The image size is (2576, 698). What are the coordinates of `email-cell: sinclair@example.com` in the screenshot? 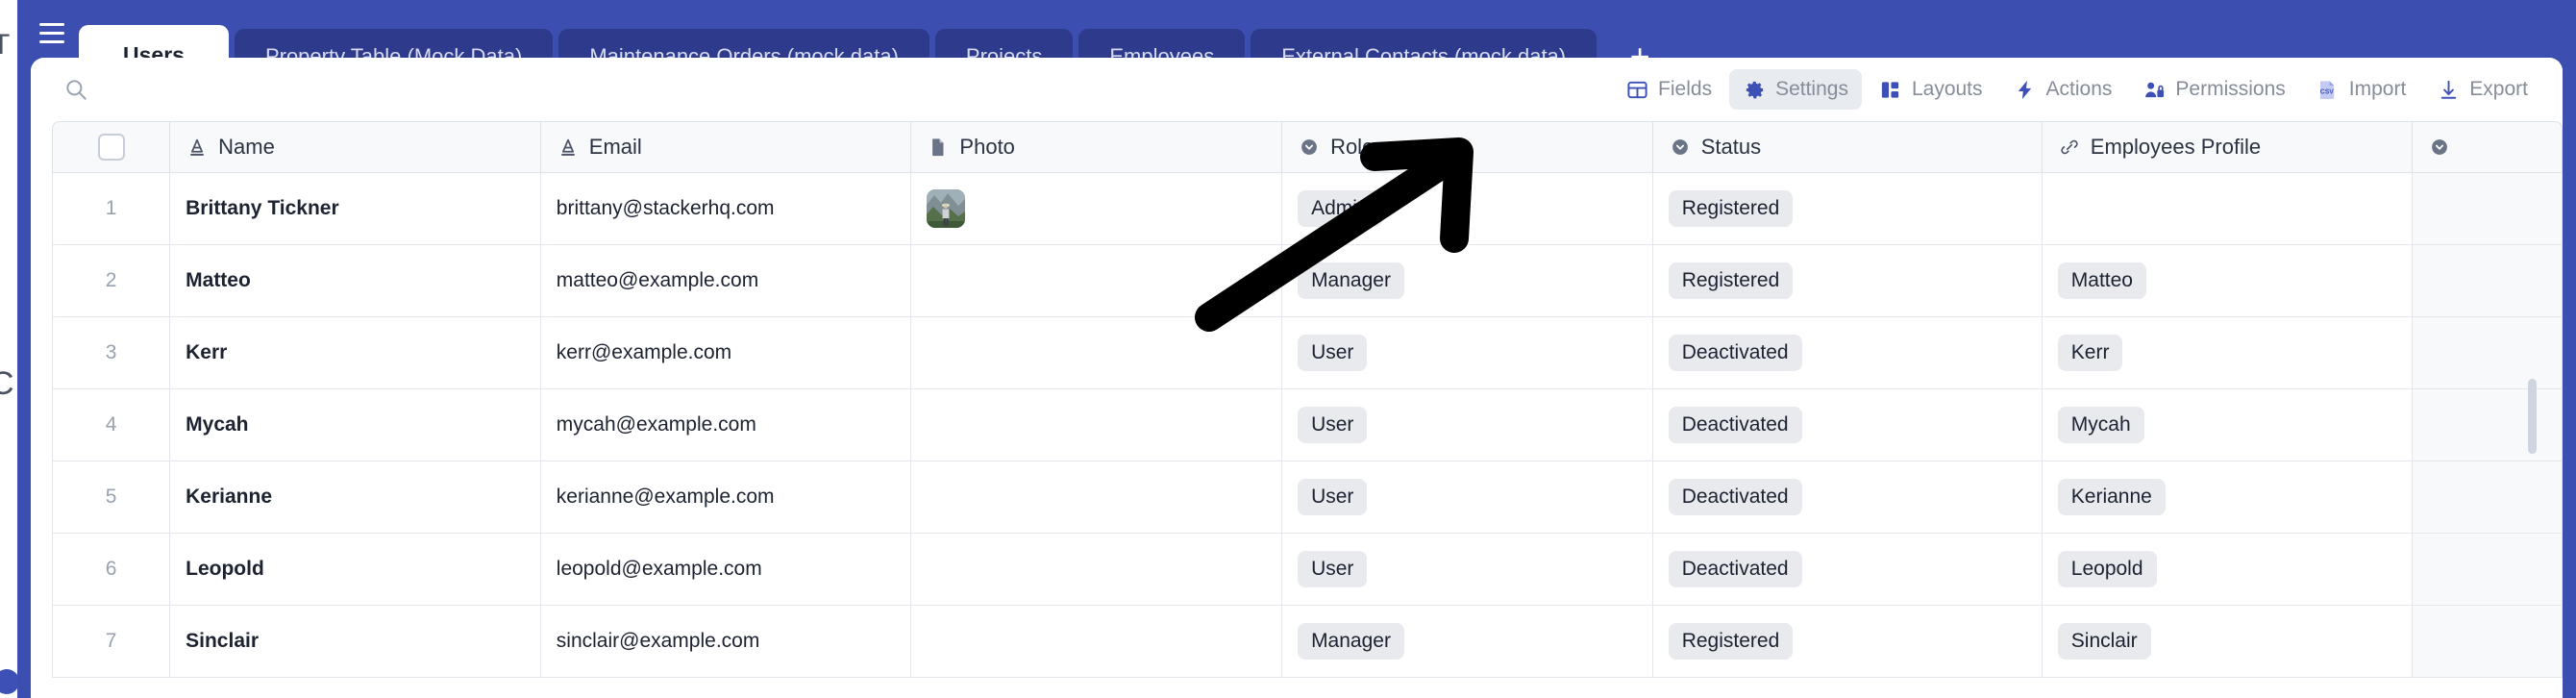 It's located at (726, 642).